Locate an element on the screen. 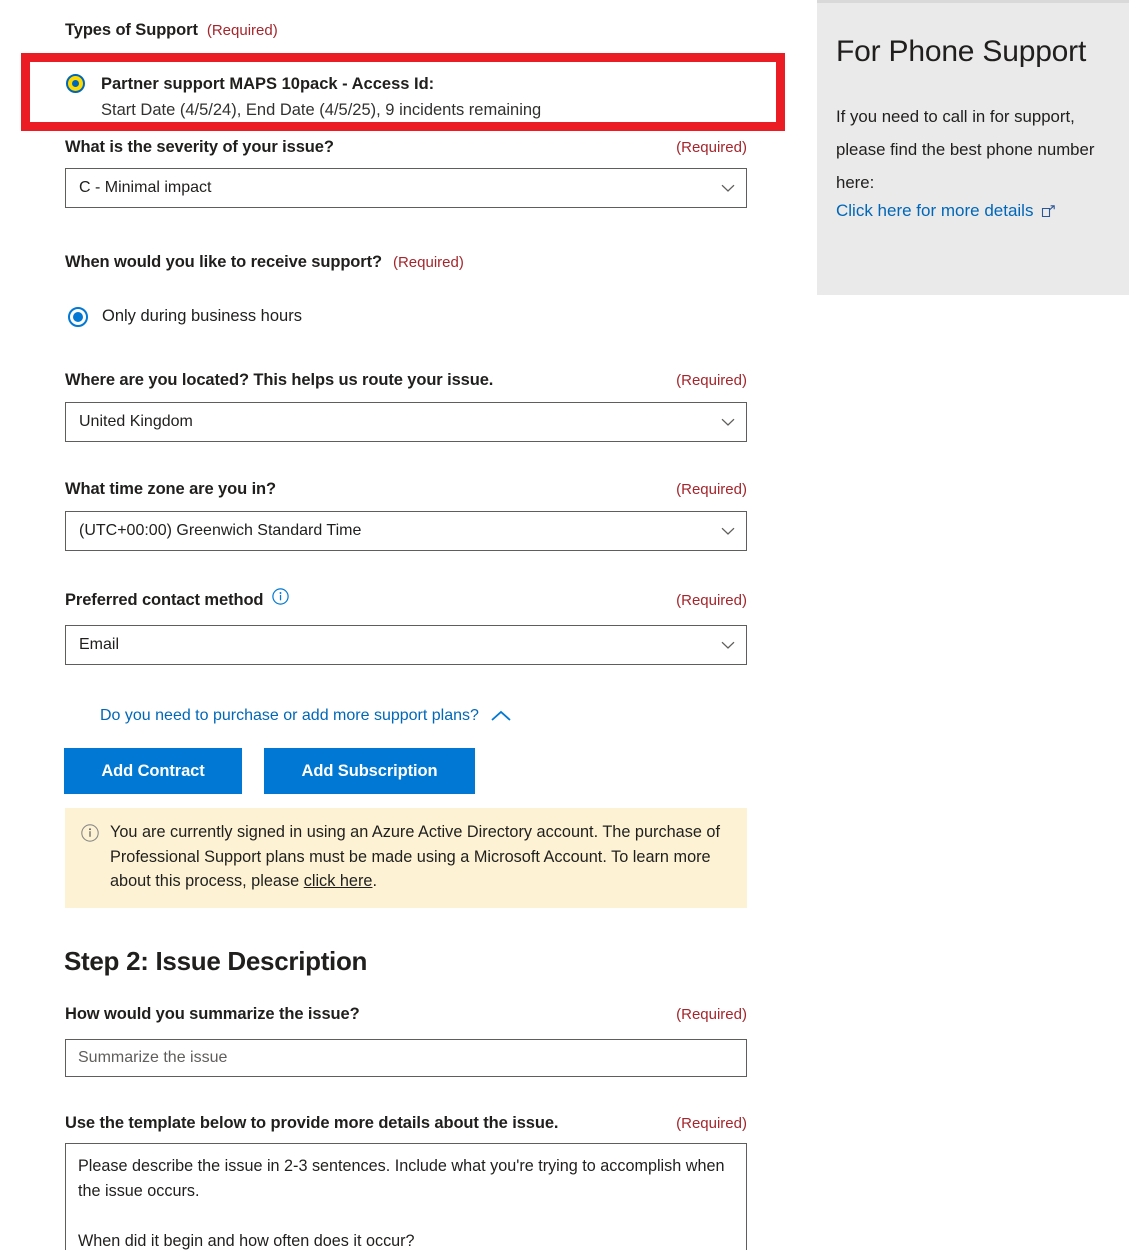  summary-required: (Required) is located at coordinates (711, 1014).